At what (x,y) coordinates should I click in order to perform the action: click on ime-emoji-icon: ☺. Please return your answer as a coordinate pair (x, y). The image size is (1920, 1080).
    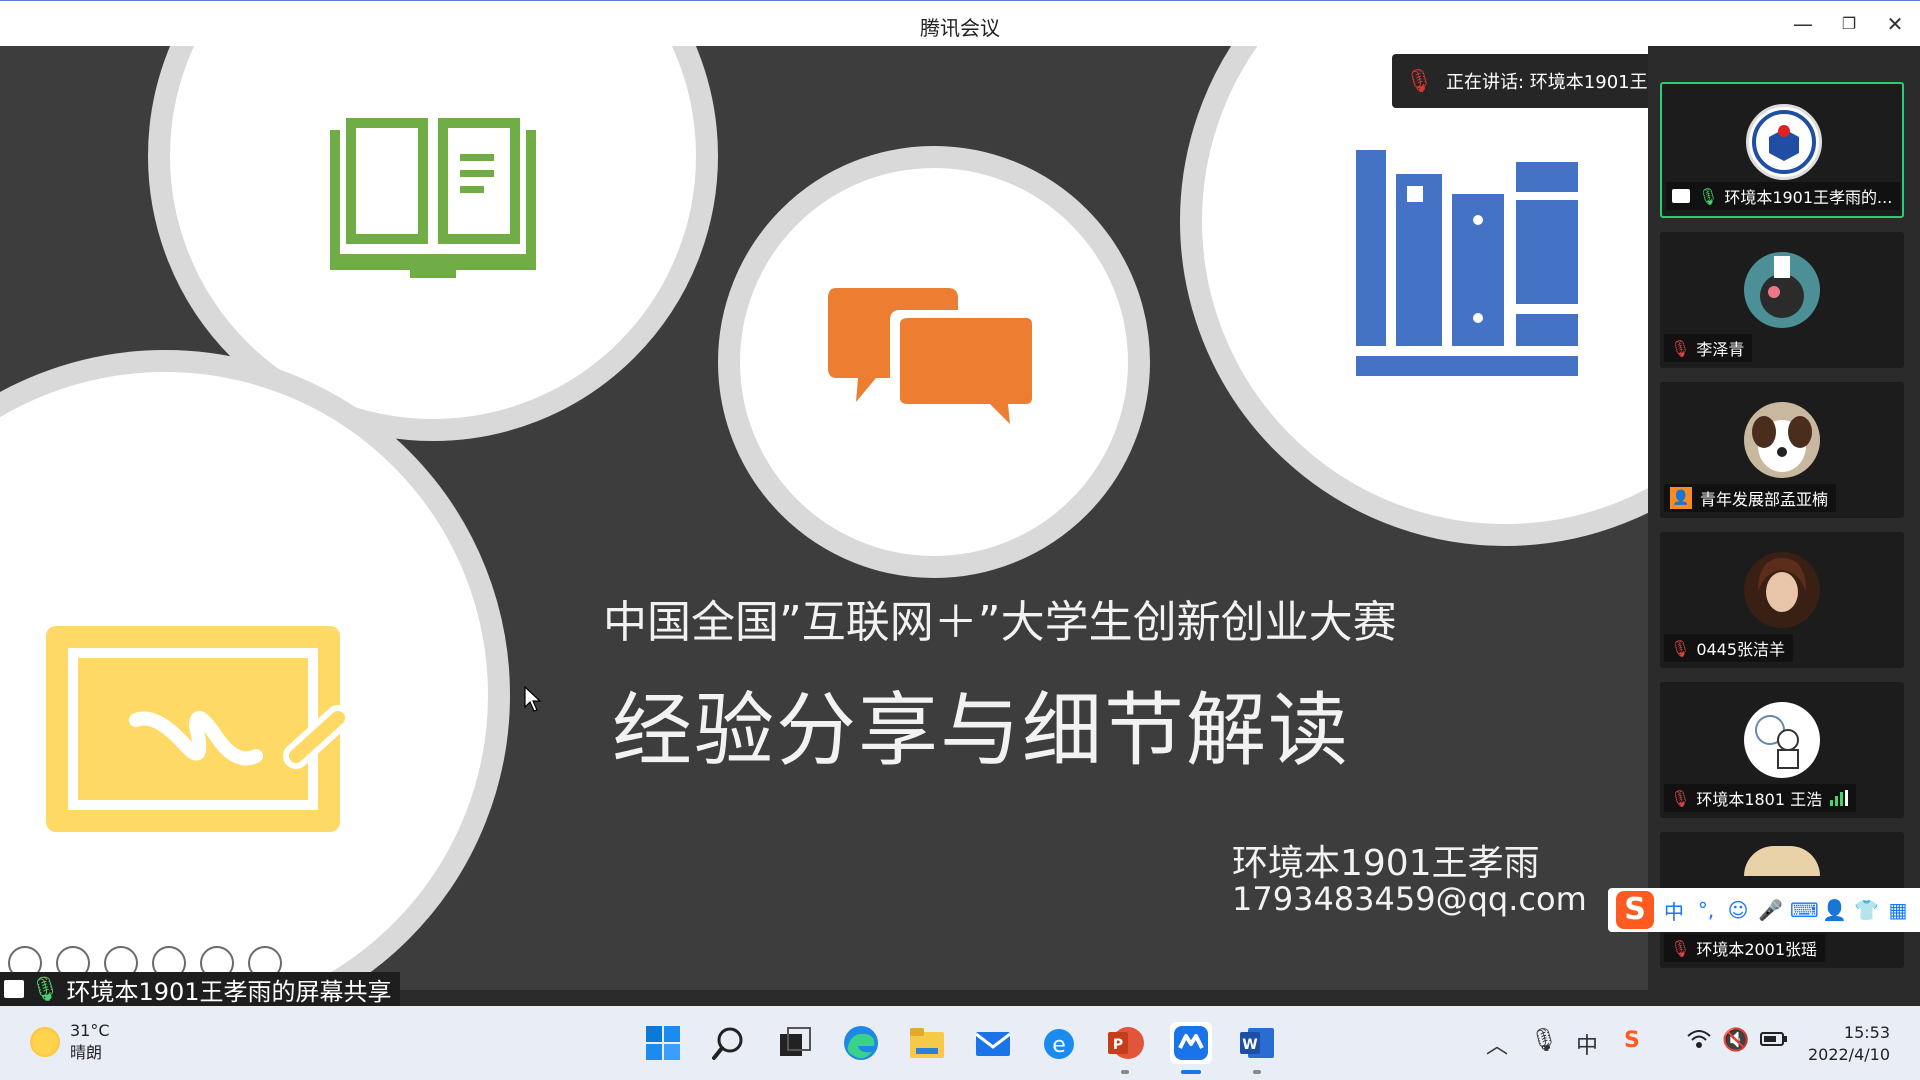
    Looking at the image, I should click on (1738, 910).